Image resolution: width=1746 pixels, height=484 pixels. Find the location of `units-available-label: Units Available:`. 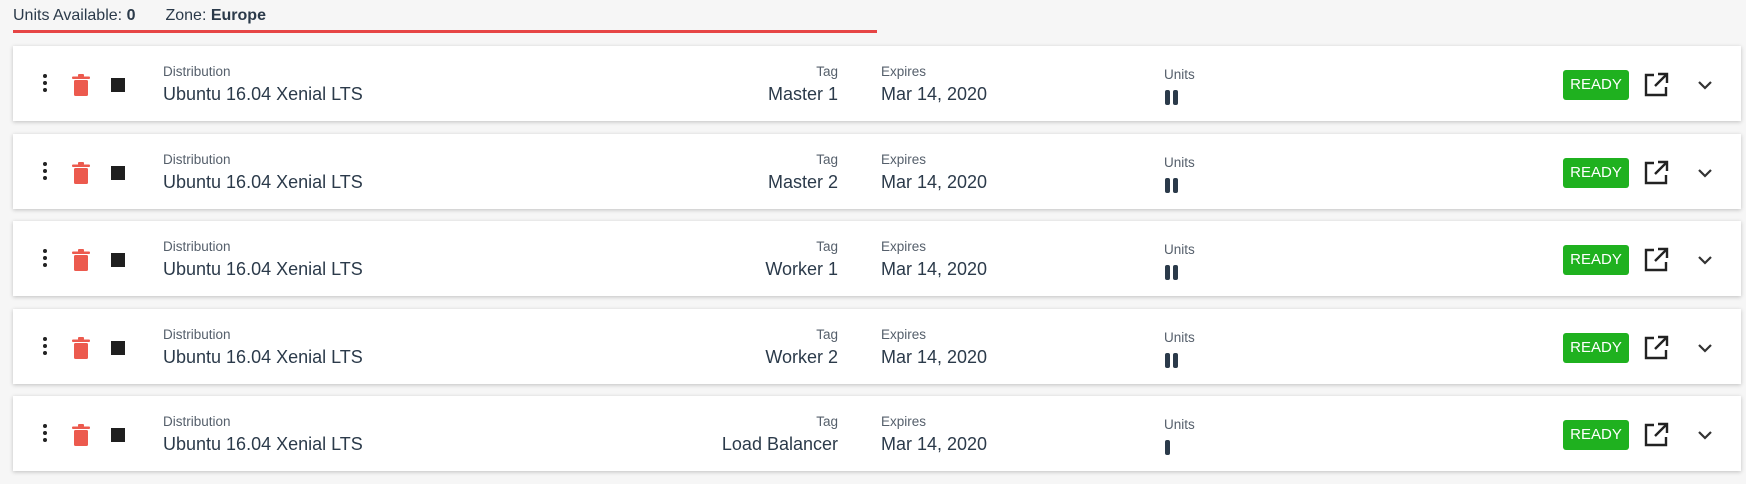

units-available-label: Units Available: is located at coordinates (68, 15).